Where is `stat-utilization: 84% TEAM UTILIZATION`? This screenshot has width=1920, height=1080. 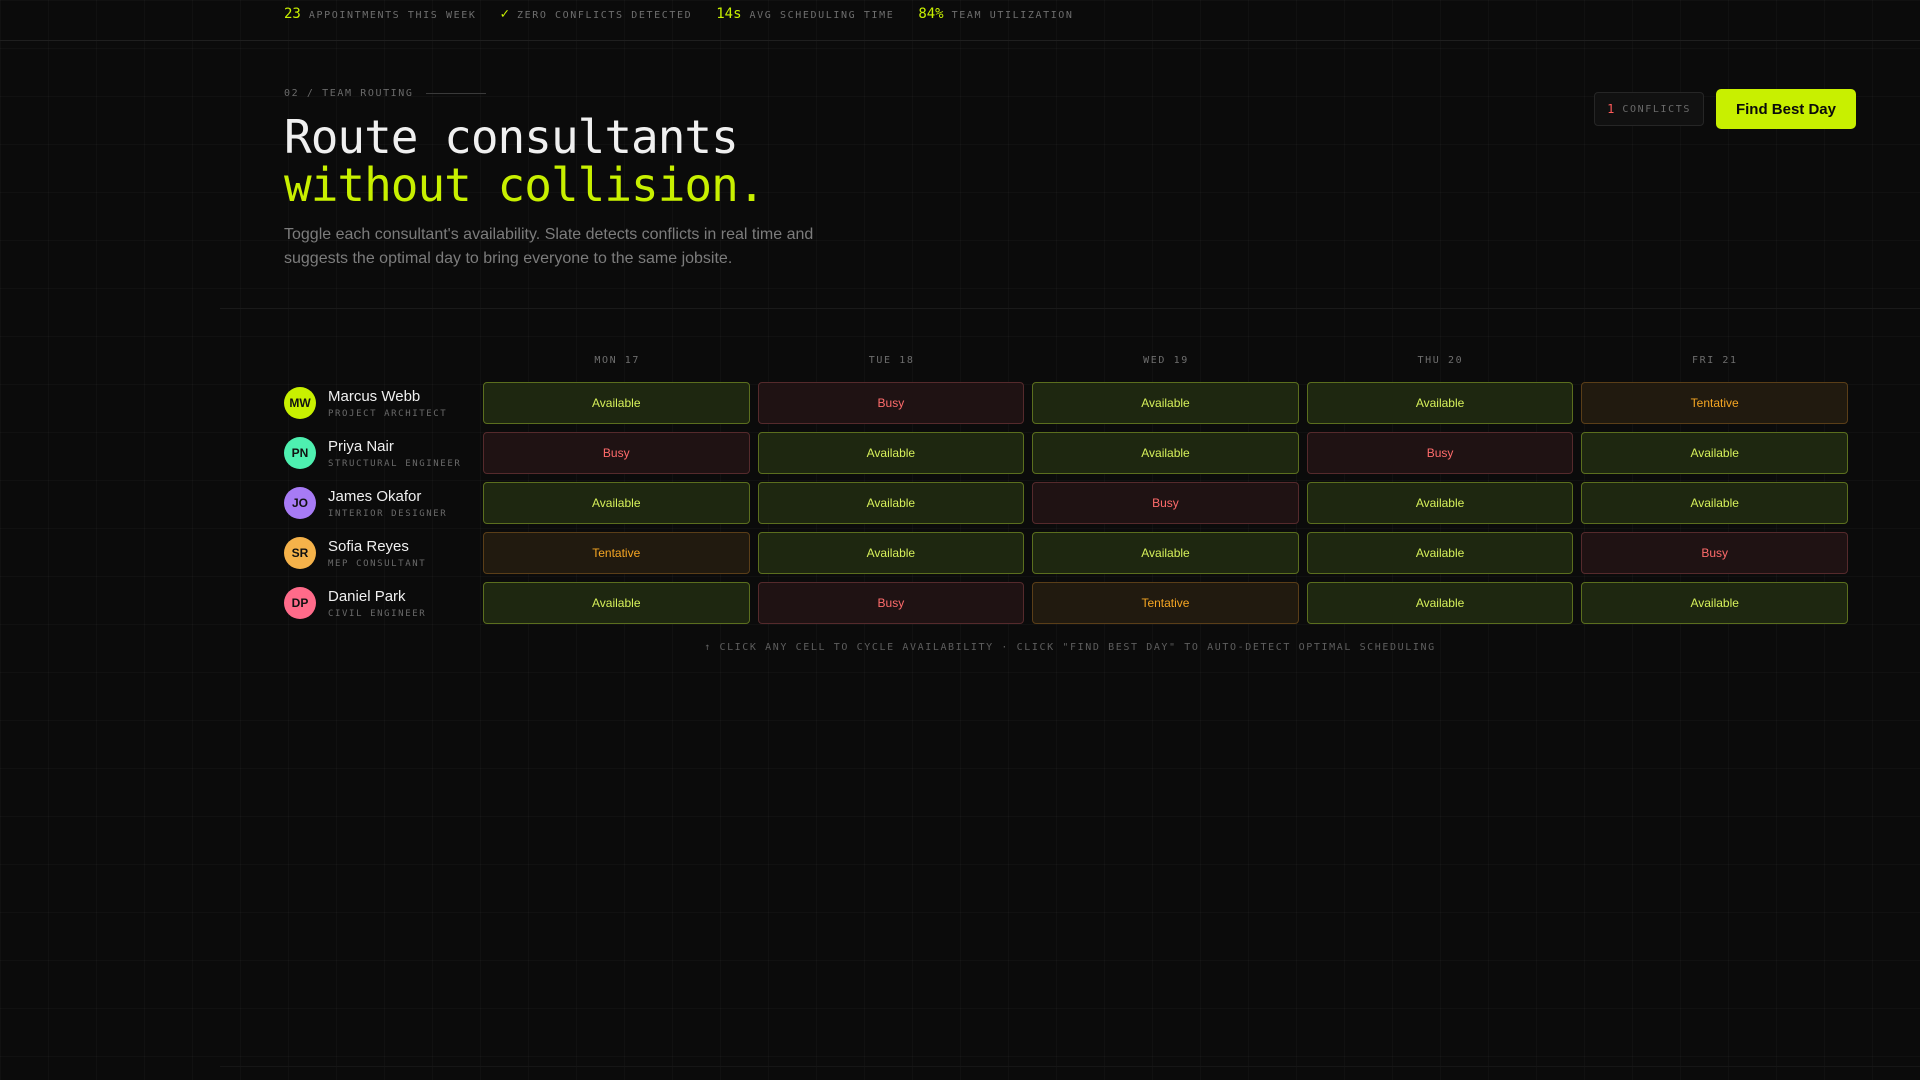 stat-utilization: 84% TEAM UTILIZATION is located at coordinates (995, 14).